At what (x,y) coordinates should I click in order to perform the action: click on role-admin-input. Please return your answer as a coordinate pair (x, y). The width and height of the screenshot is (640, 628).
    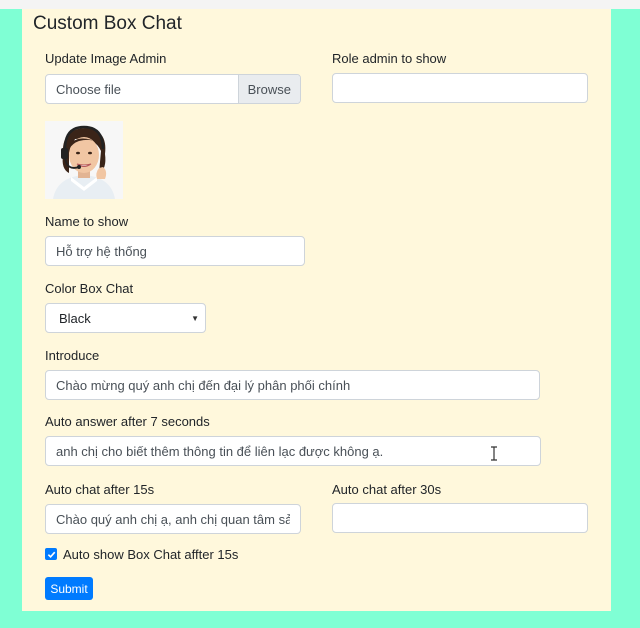
    Looking at the image, I should click on (460, 88).